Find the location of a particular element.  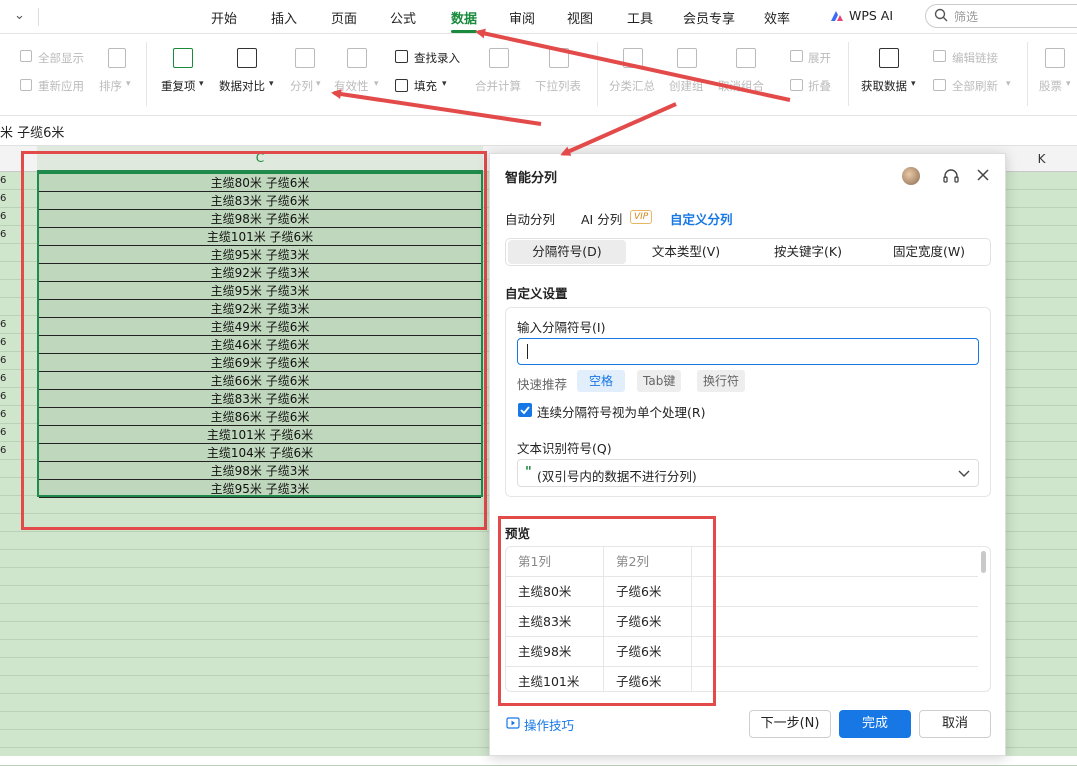

subtotal-icon is located at coordinates (633, 58).